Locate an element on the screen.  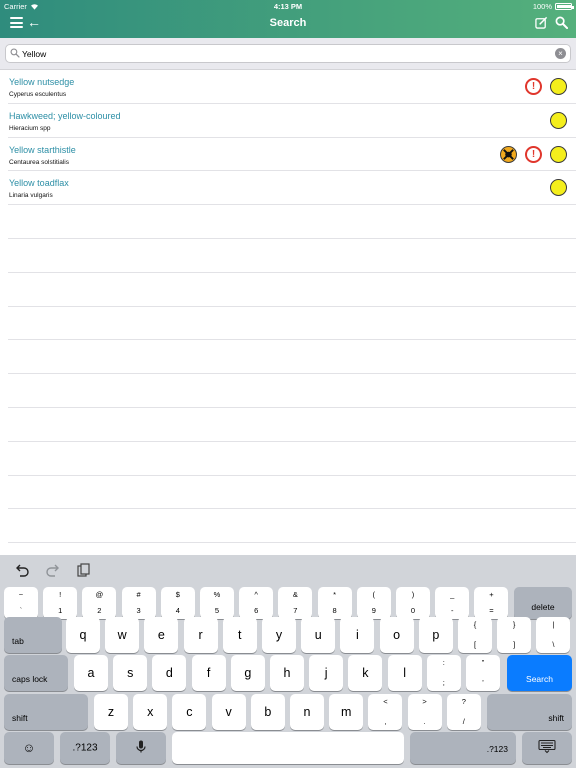
yellow-dot-icon is located at coordinates (558, 120).